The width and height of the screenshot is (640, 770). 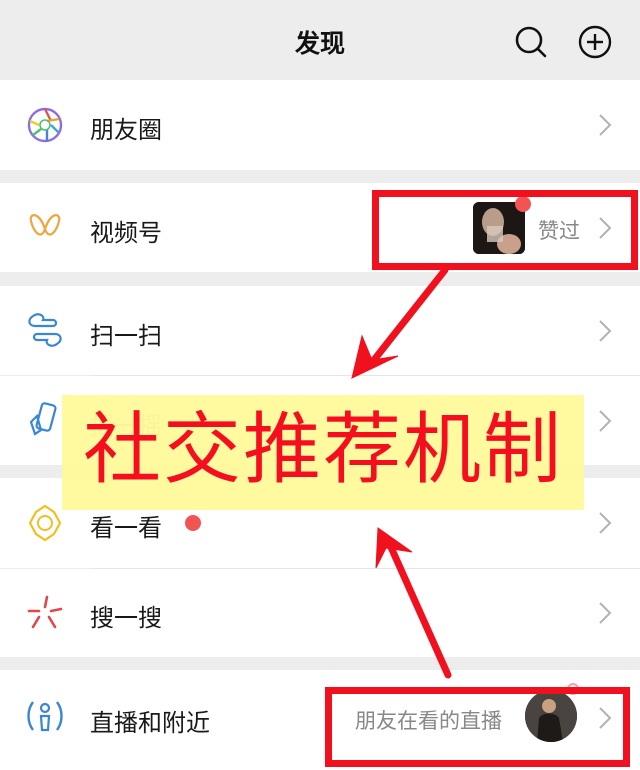 I want to click on menu-item-label: 搜一搜, so click(x=126, y=618).